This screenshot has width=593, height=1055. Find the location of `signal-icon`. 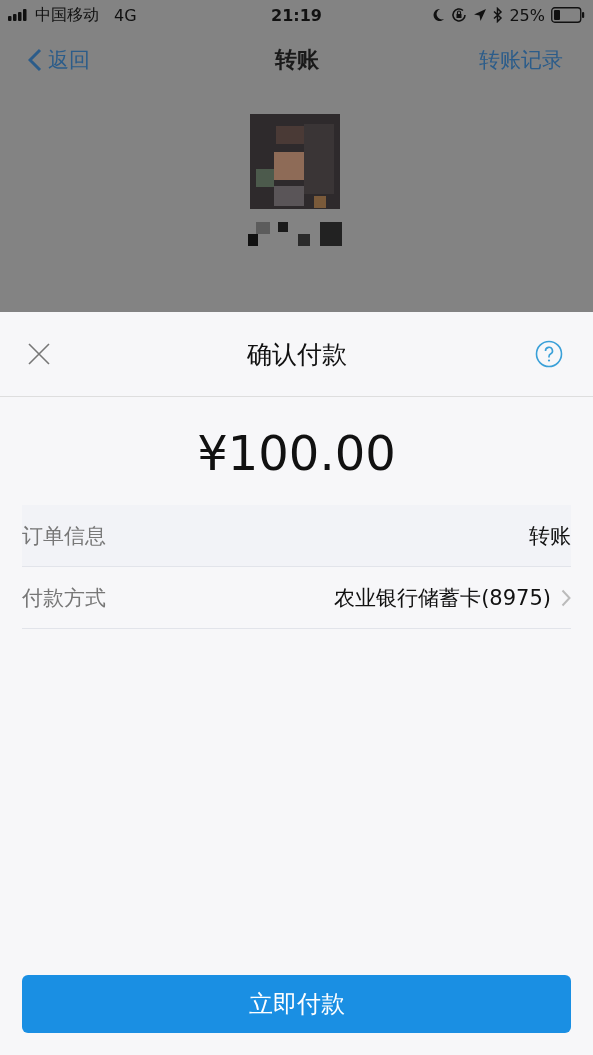

signal-icon is located at coordinates (19, 15).